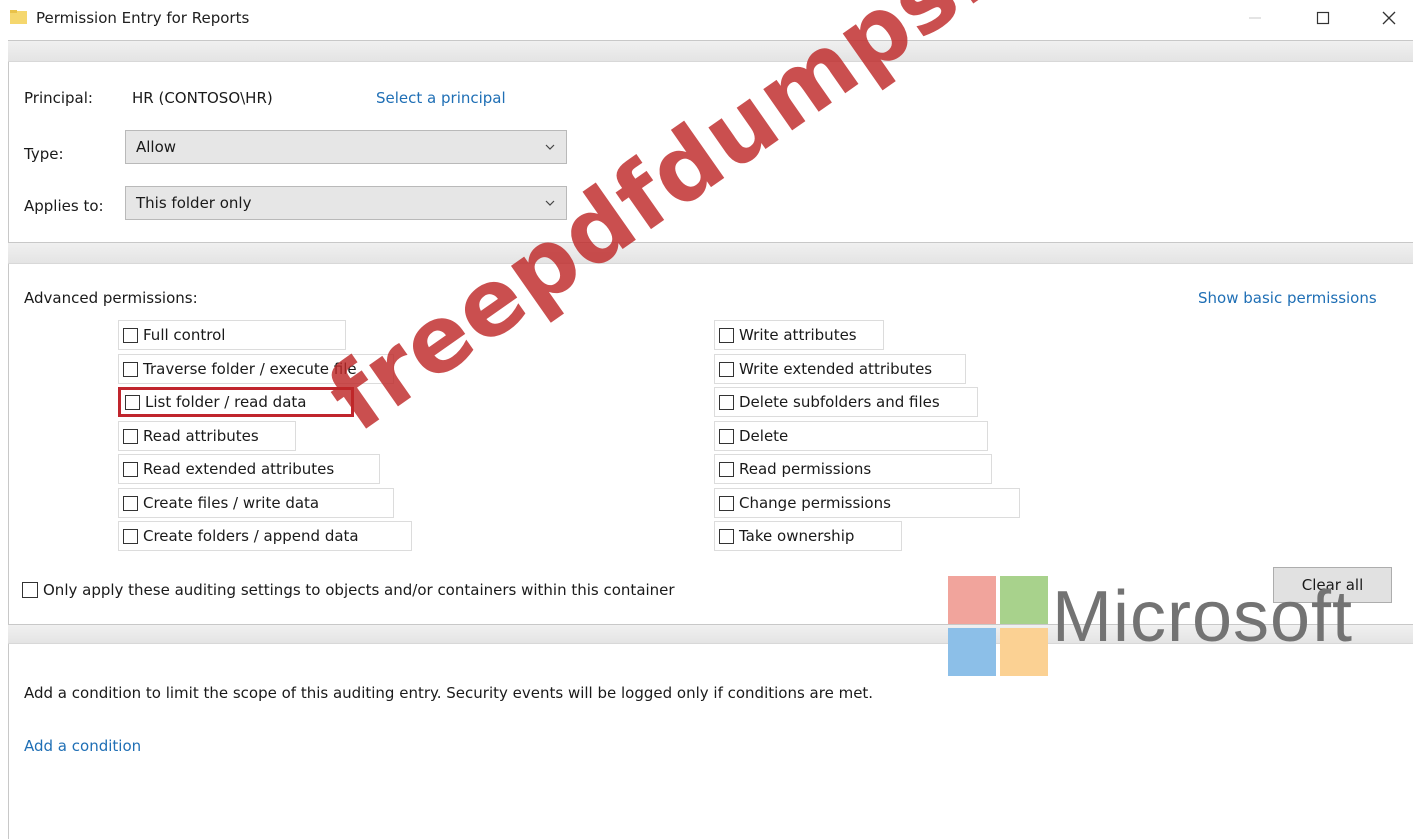 The image size is (1413, 839). I want to click on permission-create-folders: Create folders / append data, so click(265, 536).